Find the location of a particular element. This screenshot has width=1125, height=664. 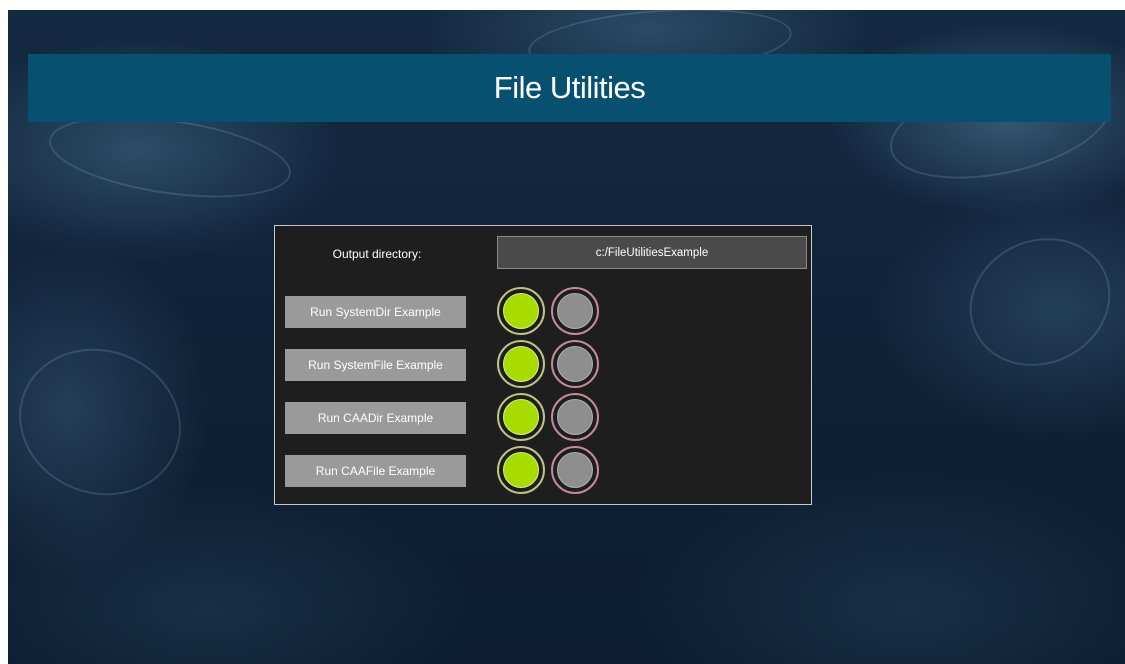

example-row-caadir: Run CAADir Example is located at coordinates (545, 417).